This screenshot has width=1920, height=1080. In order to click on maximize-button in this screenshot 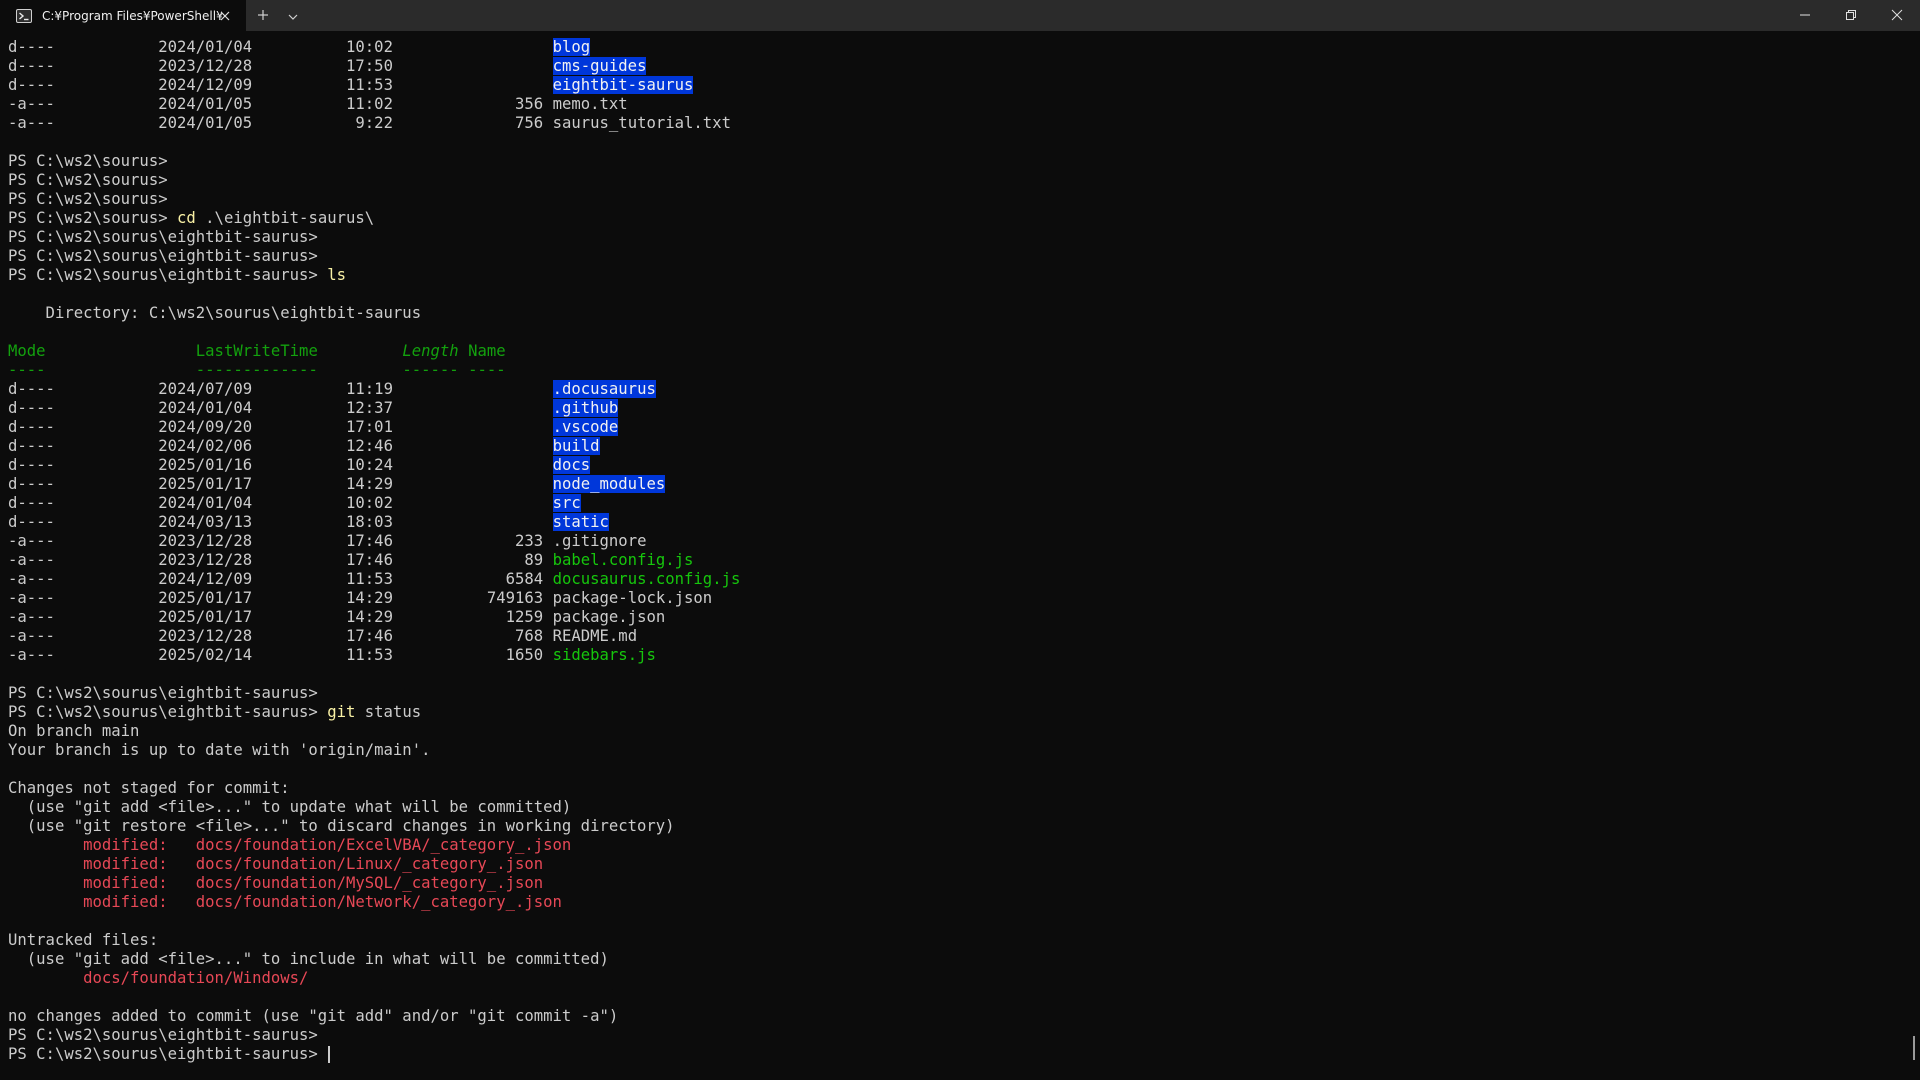, I will do `click(1851, 15)`.